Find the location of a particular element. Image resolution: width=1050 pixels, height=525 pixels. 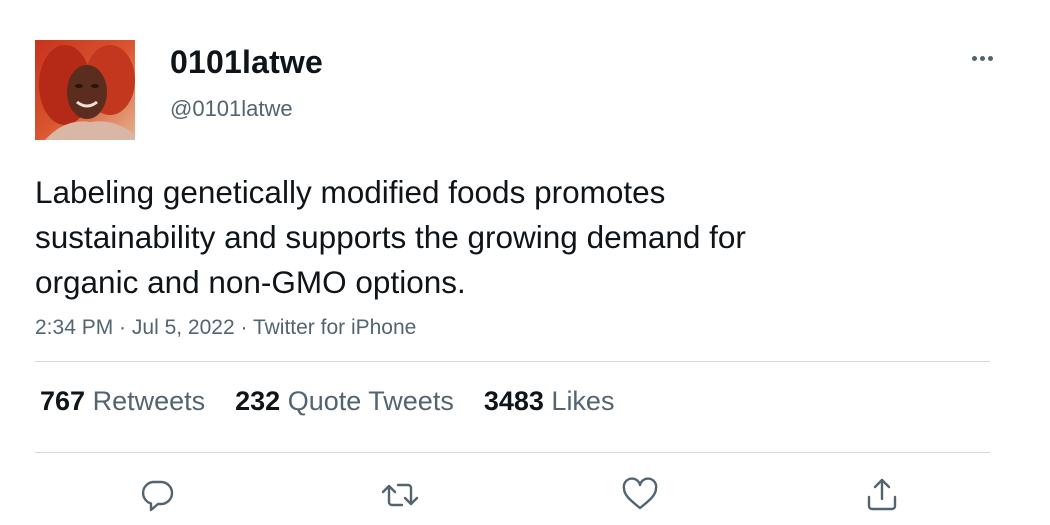

share-button is located at coordinates (882, 495).